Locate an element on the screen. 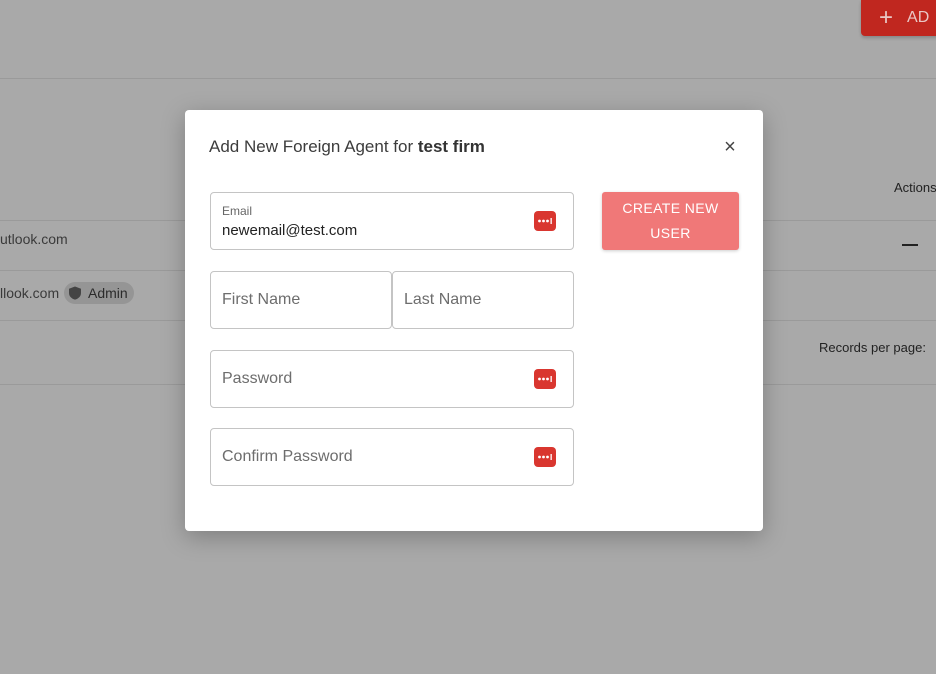 The width and height of the screenshot is (936, 674). table-row-email: llook.com is located at coordinates (30, 293).